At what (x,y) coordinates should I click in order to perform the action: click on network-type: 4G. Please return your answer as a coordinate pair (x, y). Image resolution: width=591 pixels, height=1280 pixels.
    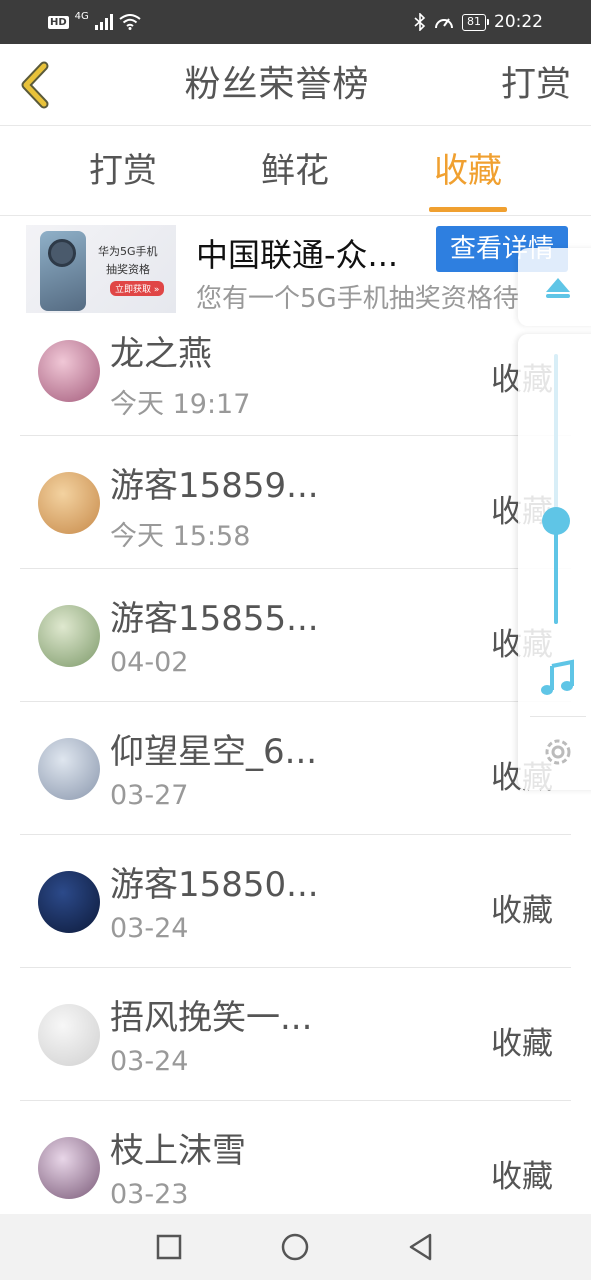
    Looking at the image, I should click on (81, 16).